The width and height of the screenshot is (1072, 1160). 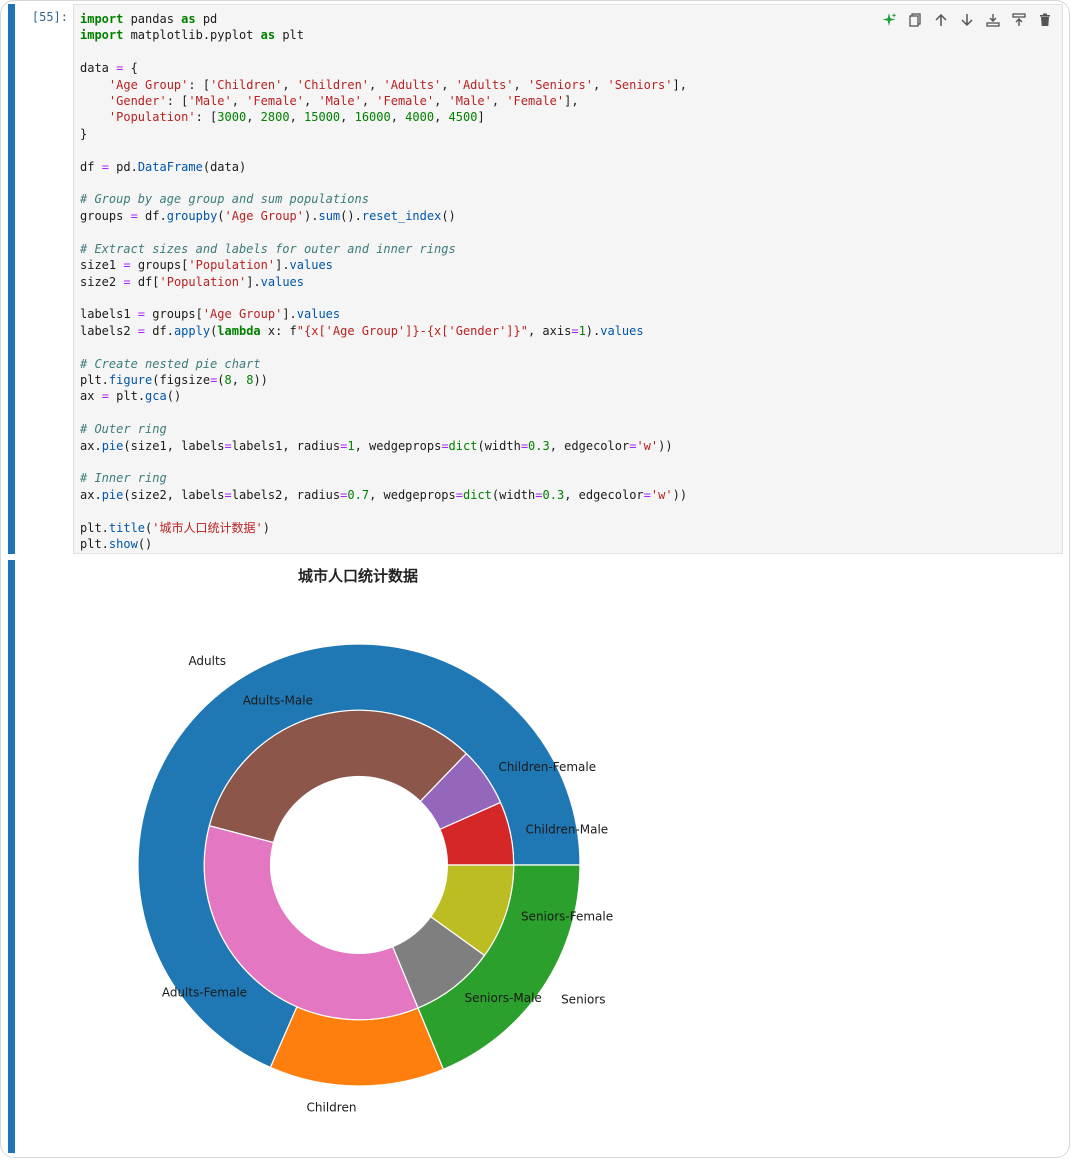 I want to click on execution-count: [55]:, so click(x=49, y=17).